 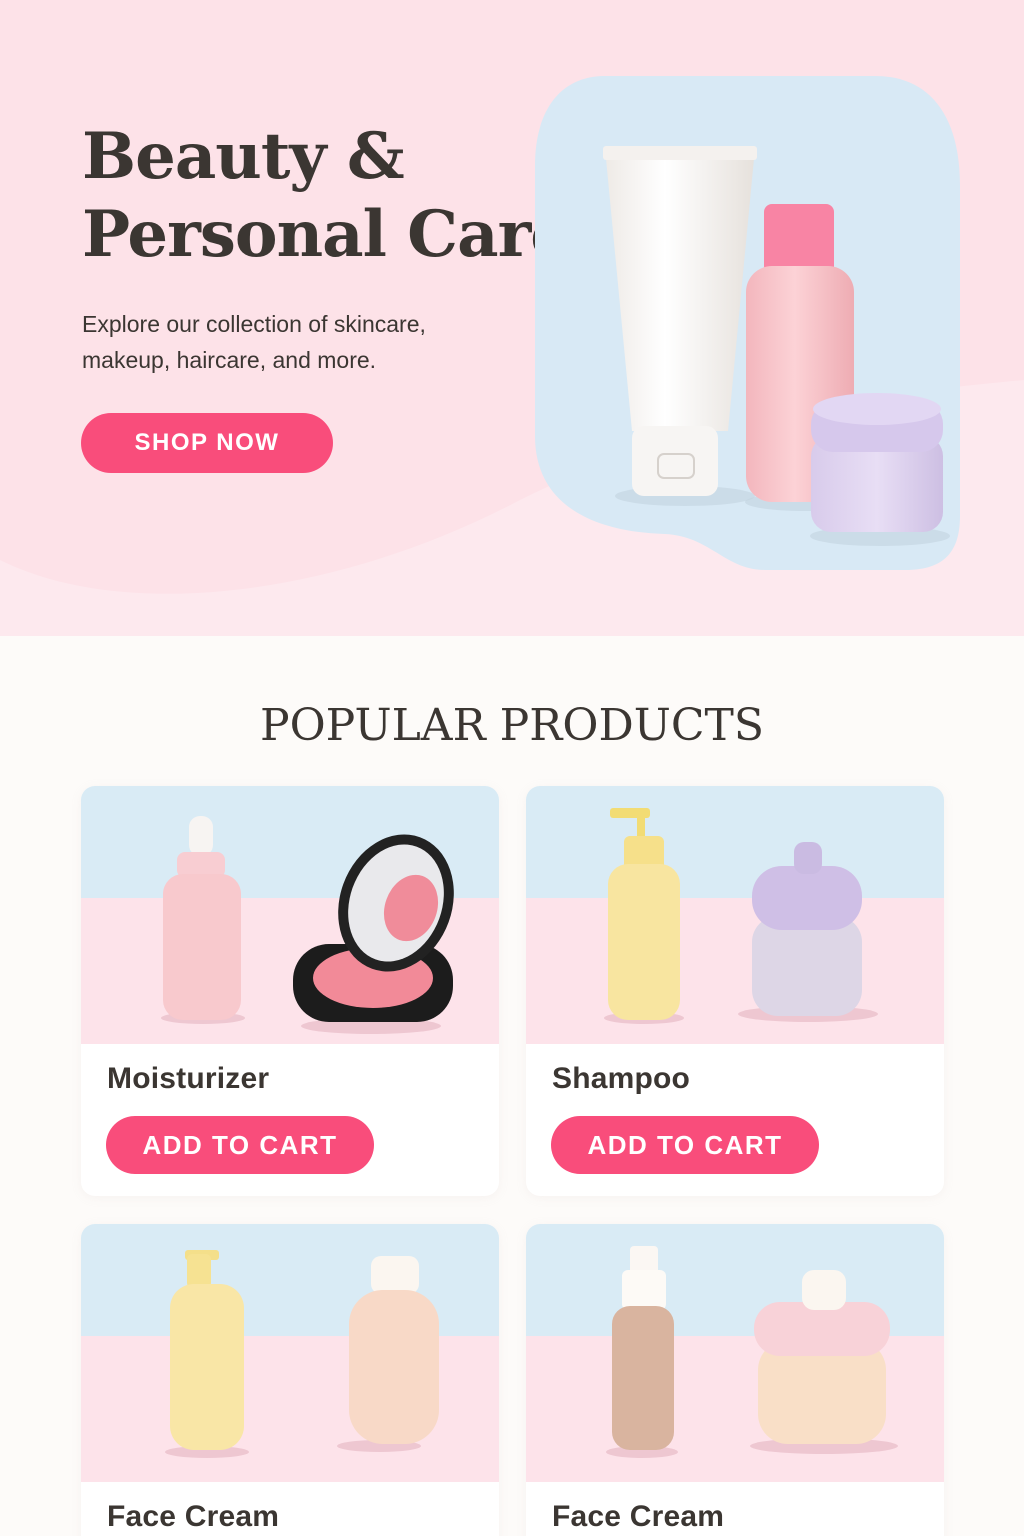 What do you see at coordinates (747, 323) in the screenshot?
I see `hero-product-image` at bounding box center [747, 323].